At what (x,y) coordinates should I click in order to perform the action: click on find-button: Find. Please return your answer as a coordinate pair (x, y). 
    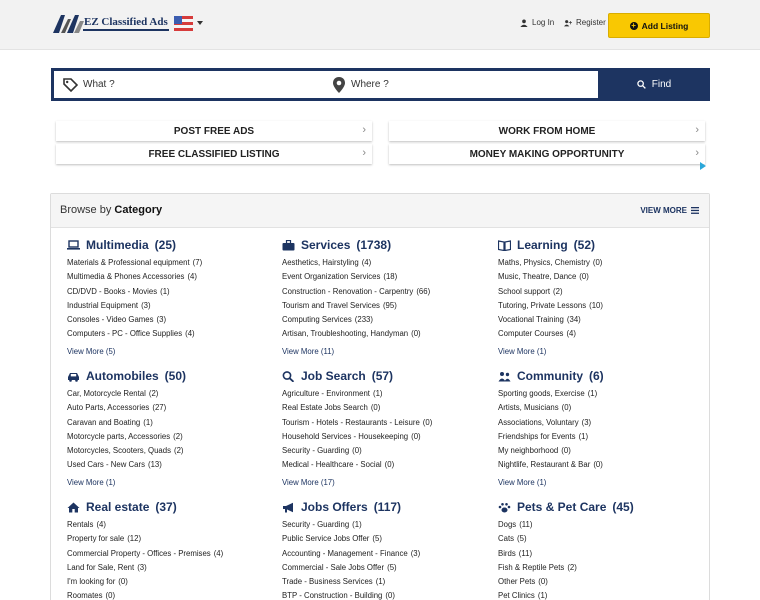
    Looking at the image, I should click on (654, 84).